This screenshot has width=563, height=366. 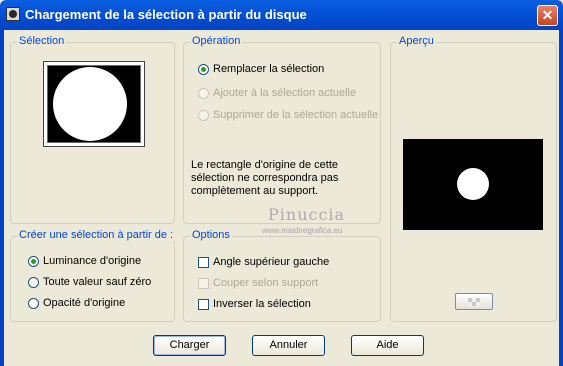 What do you see at coordinates (473, 184) in the screenshot?
I see `preview-image` at bounding box center [473, 184].